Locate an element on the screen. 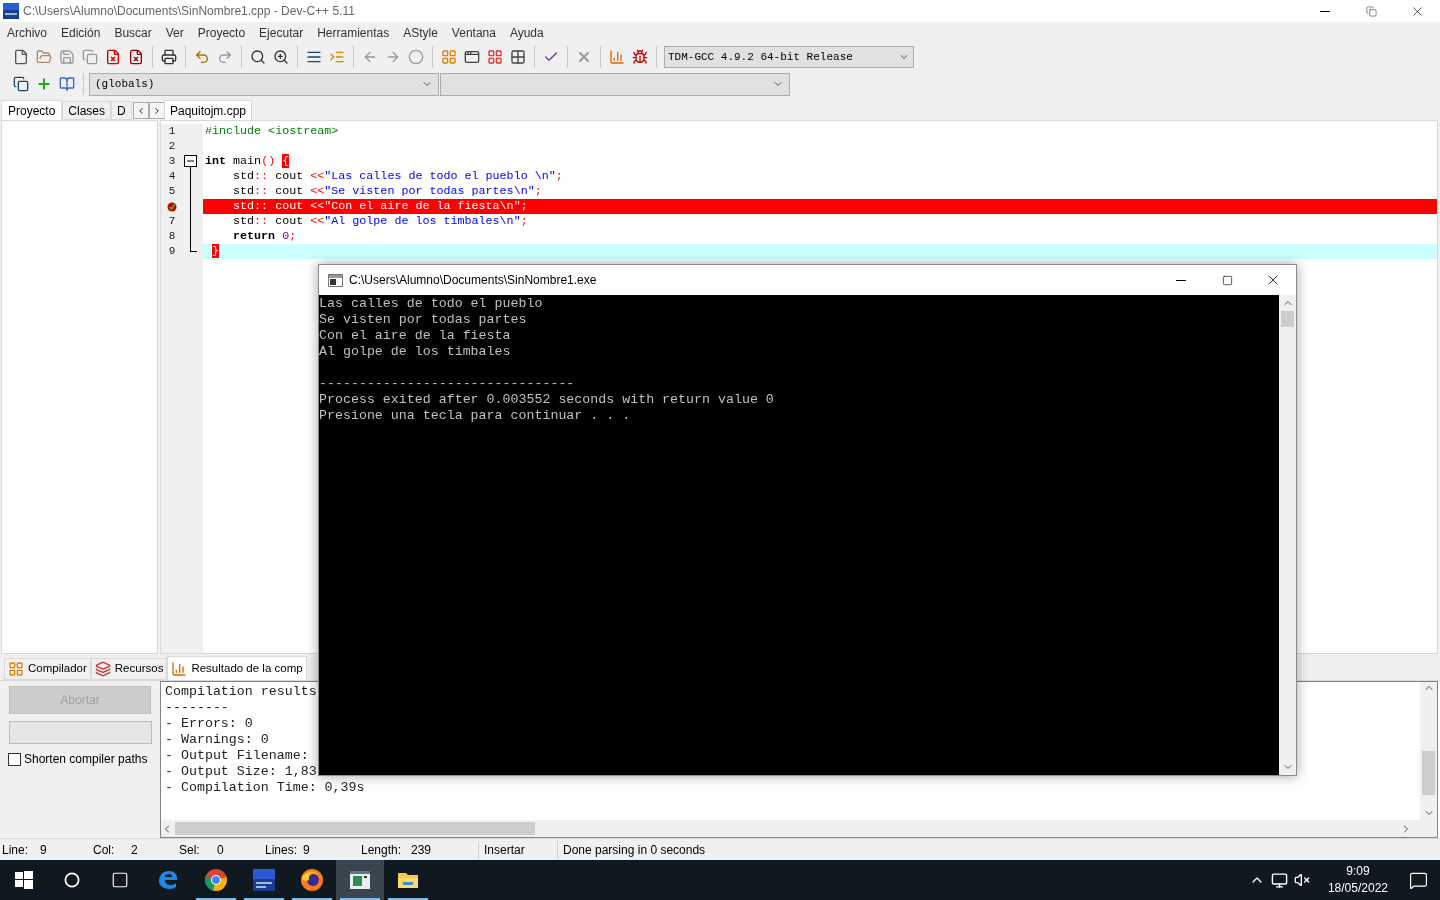 This screenshot has height=900, width=1440. line-number: 5 is located at coordinates (172, 191).